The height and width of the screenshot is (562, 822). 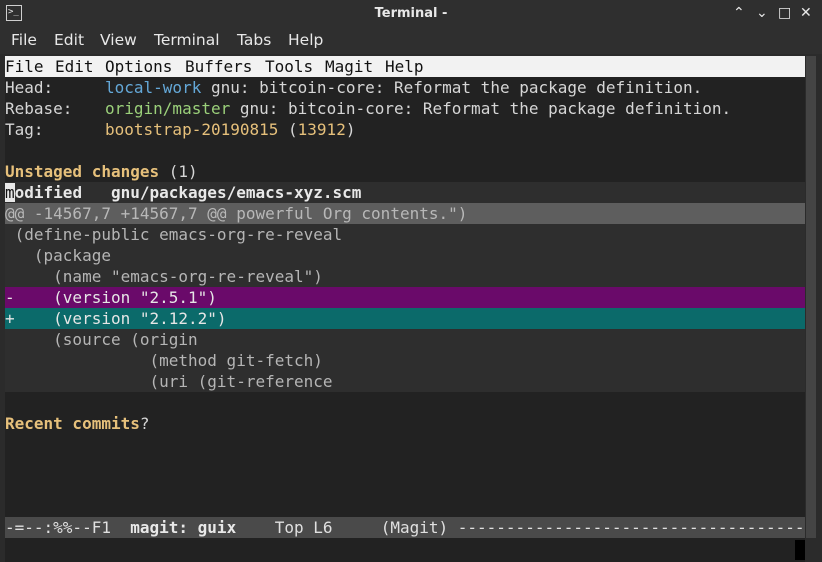 I want to click on tag-count: 13912, so click(x=321, y=129).